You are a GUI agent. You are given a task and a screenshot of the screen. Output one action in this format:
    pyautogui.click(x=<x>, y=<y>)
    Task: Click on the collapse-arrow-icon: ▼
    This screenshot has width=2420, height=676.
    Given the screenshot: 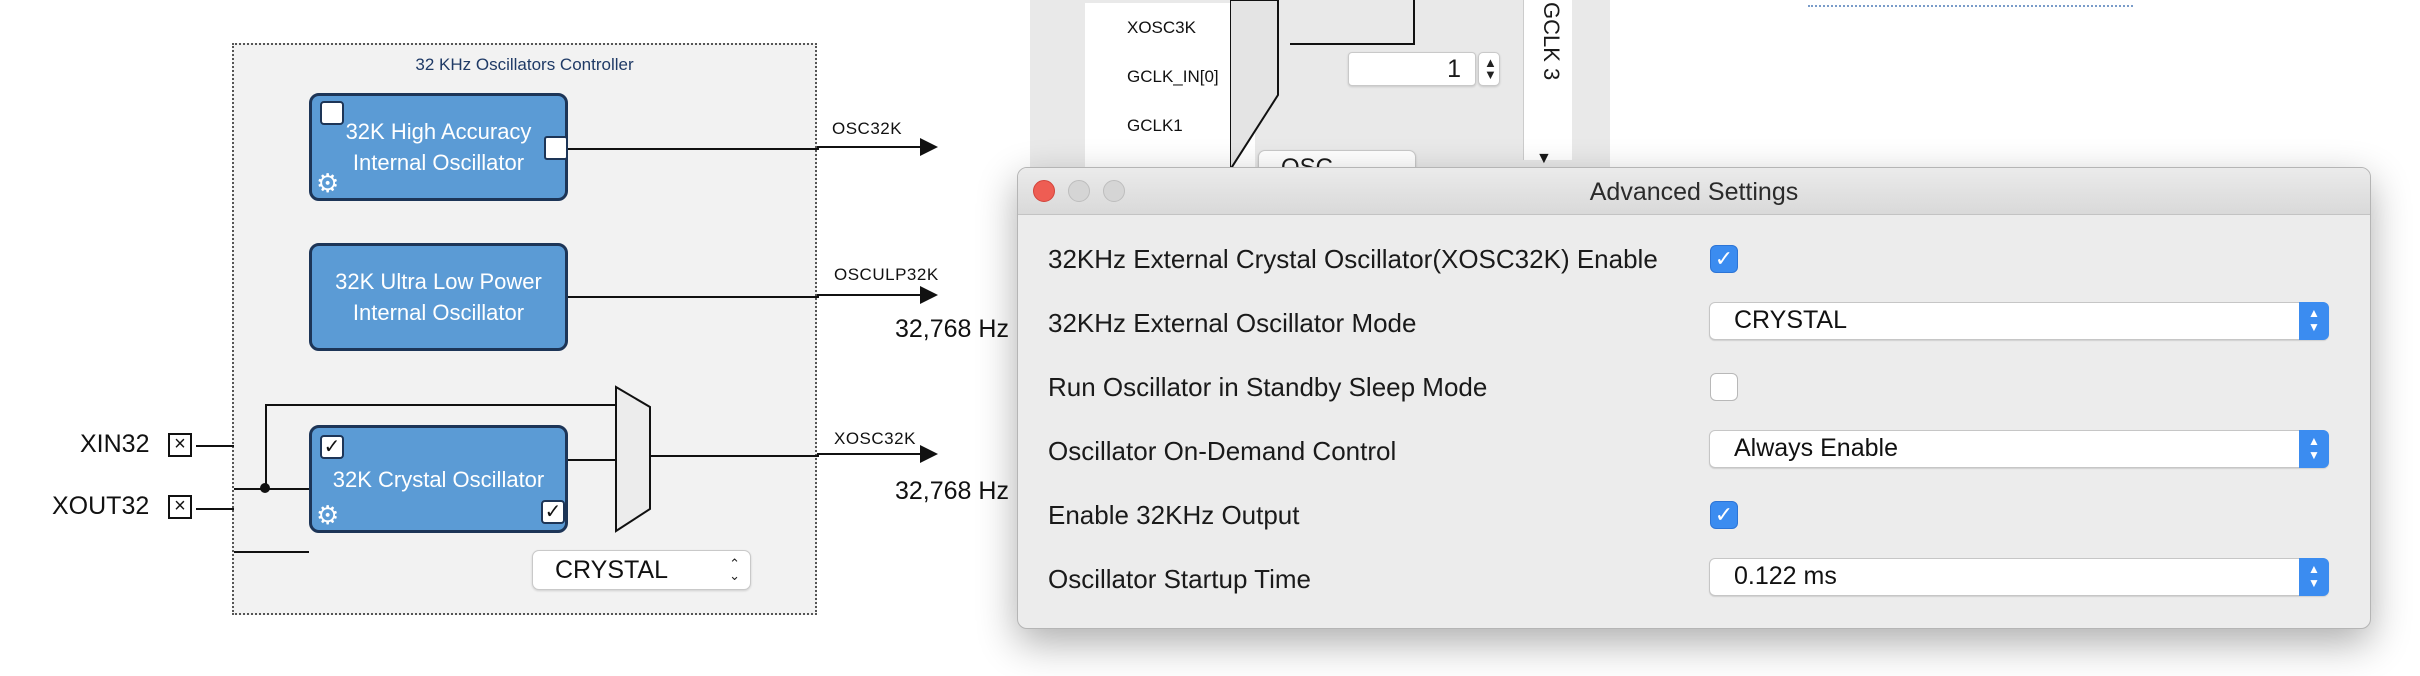 What is the action you would take?
    pyautogui.click(x=1544, y=159)
    